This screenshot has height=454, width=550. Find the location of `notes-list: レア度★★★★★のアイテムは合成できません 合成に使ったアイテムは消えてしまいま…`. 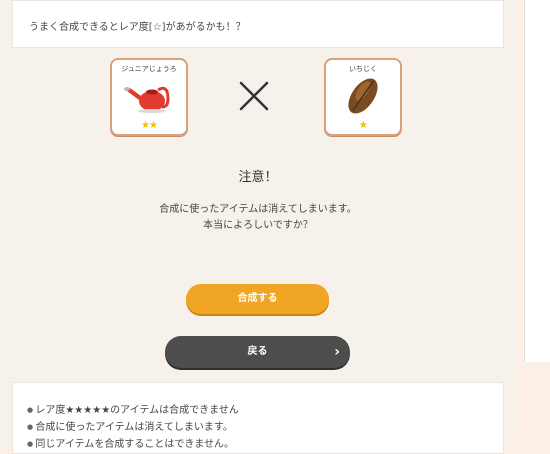

notes-list: レア度★★★★★のアイテムは合成できません 合成に使ったアイテムは消えてしまいま… is located at coordinates (133, 427).